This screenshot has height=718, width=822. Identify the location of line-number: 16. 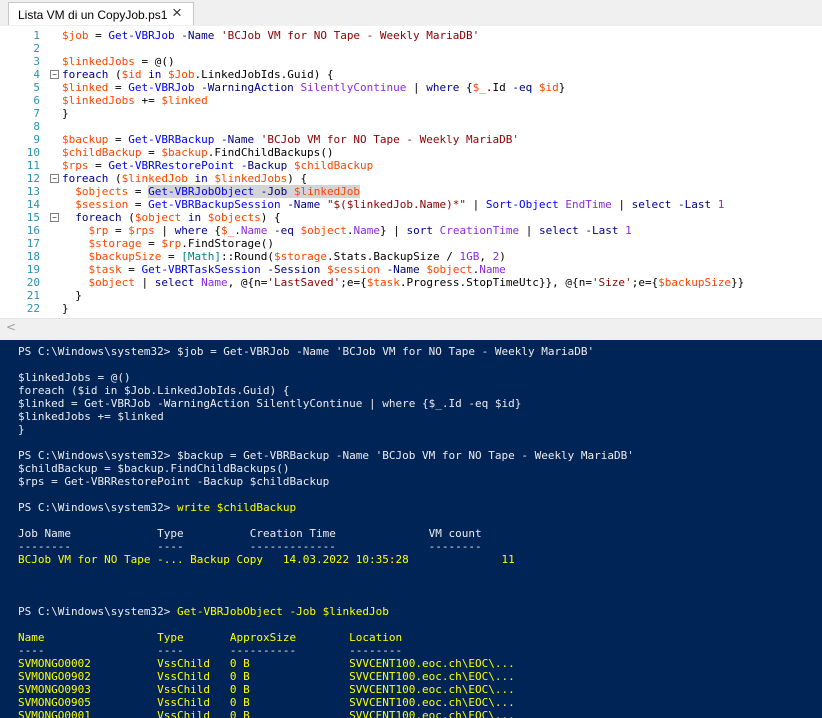
(33, 230).